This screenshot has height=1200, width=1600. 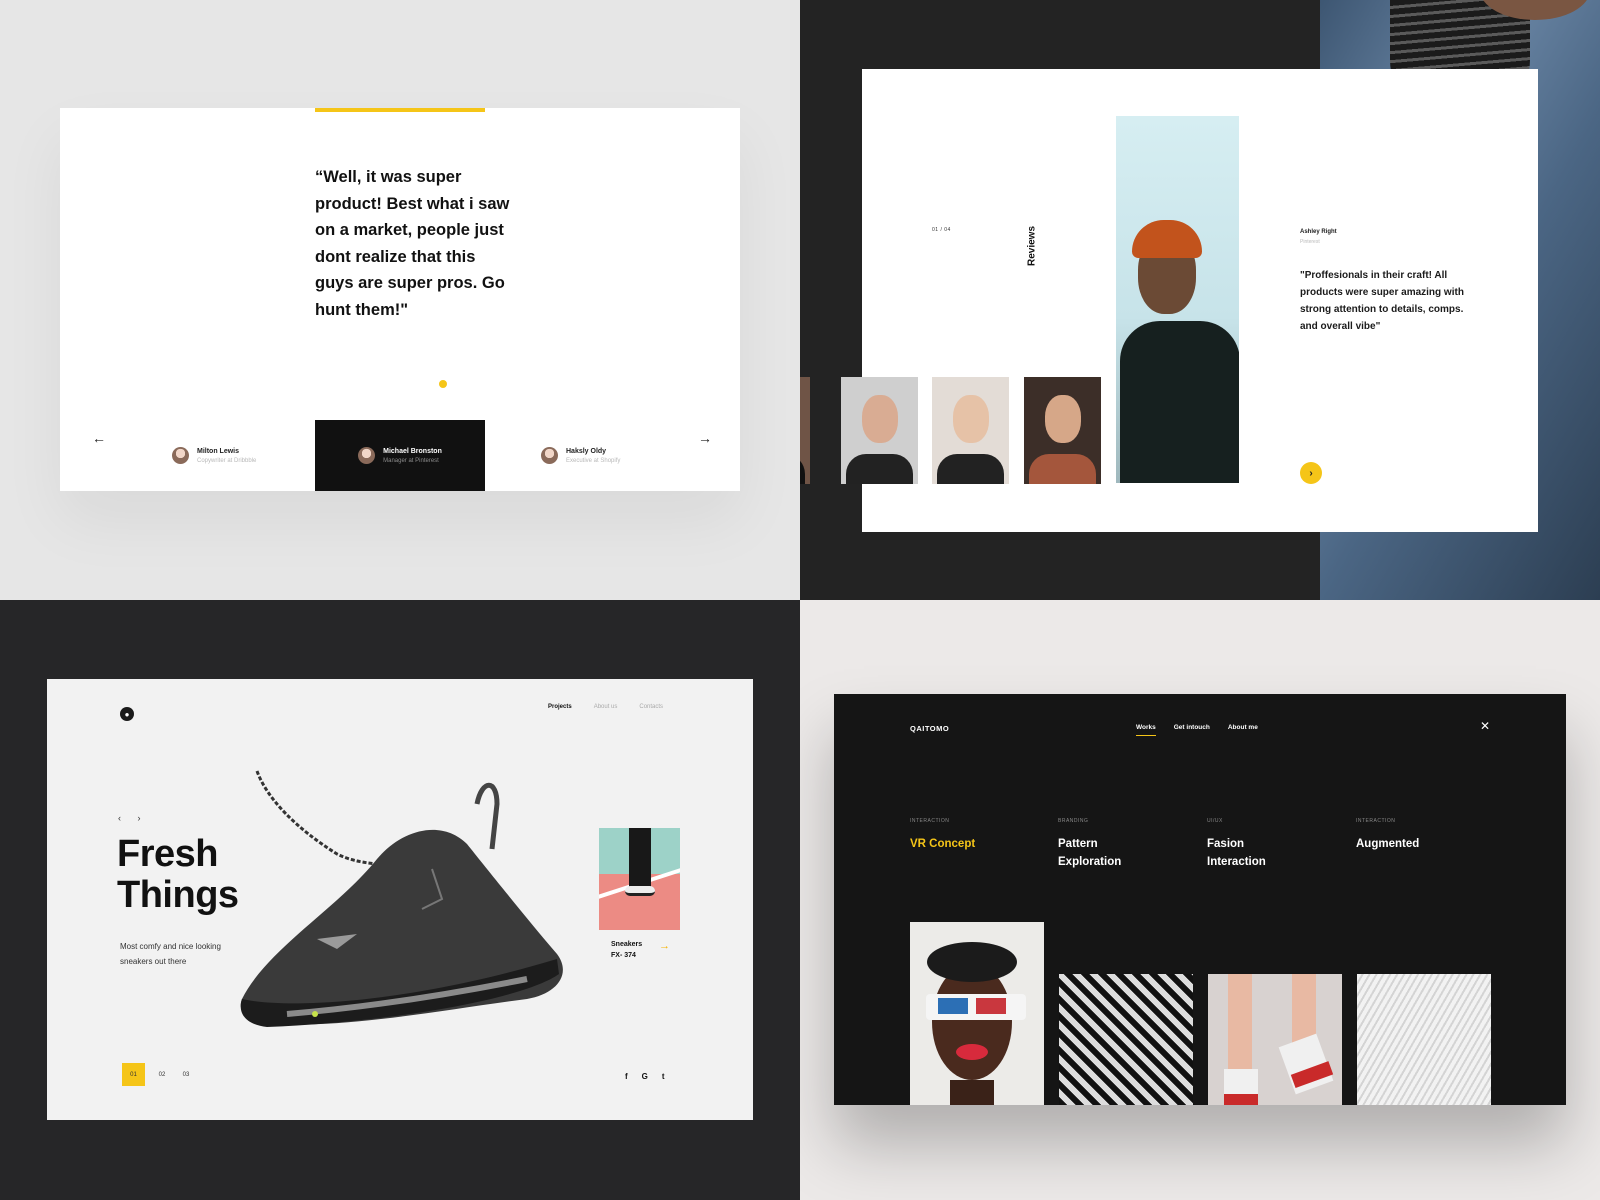 What do you see at coordinates (623, 955) in the screenshot?
I see `product-code: FX- 374` at bounding box center [623, 955].